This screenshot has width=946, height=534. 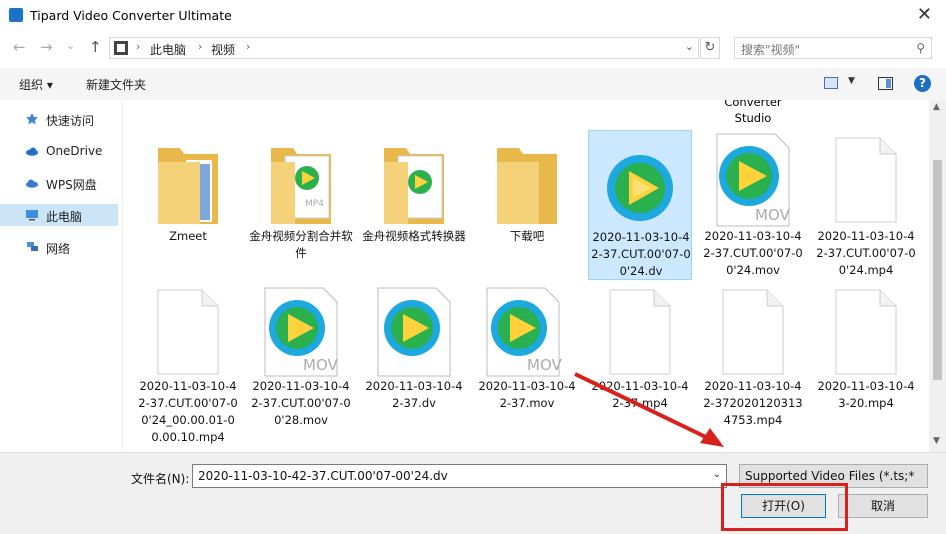 I want to click on cloud-icon, so click(x=32, y=151).